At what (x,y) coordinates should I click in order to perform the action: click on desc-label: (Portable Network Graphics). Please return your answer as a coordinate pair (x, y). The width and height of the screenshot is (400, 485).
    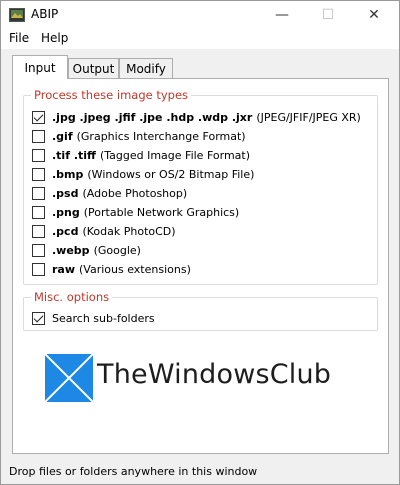
    Looking at the image, I should click on (161, 212).